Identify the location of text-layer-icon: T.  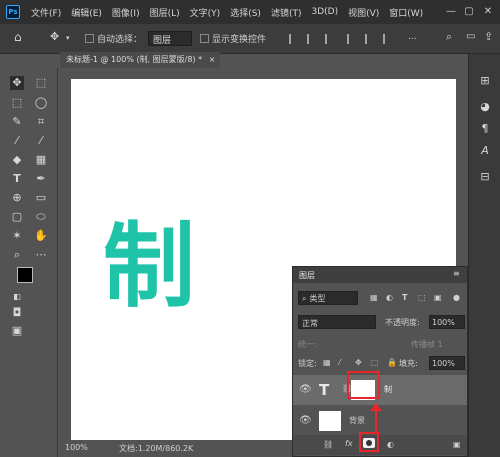
(324, 390).